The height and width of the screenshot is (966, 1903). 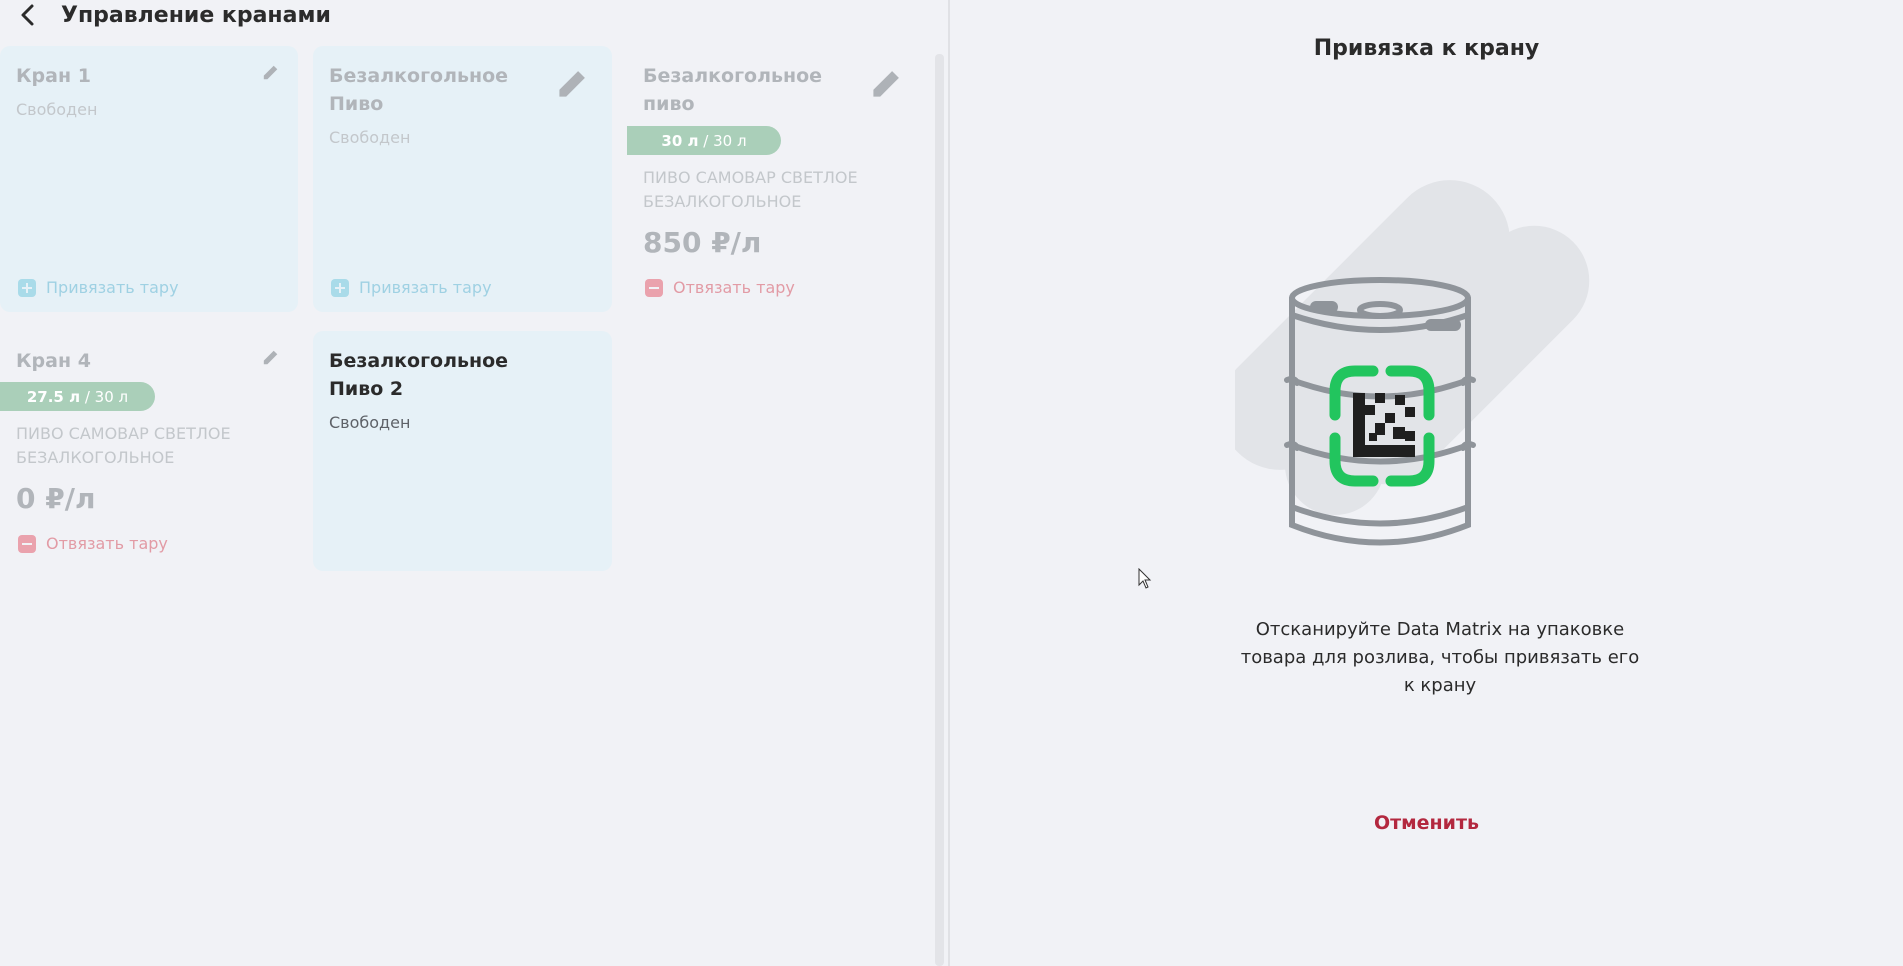 What do you see at coordinates (77, 396) in the screenshot?
I see `volume-bar: 27.5 л / 30 л` at bounding box center [77, 396].